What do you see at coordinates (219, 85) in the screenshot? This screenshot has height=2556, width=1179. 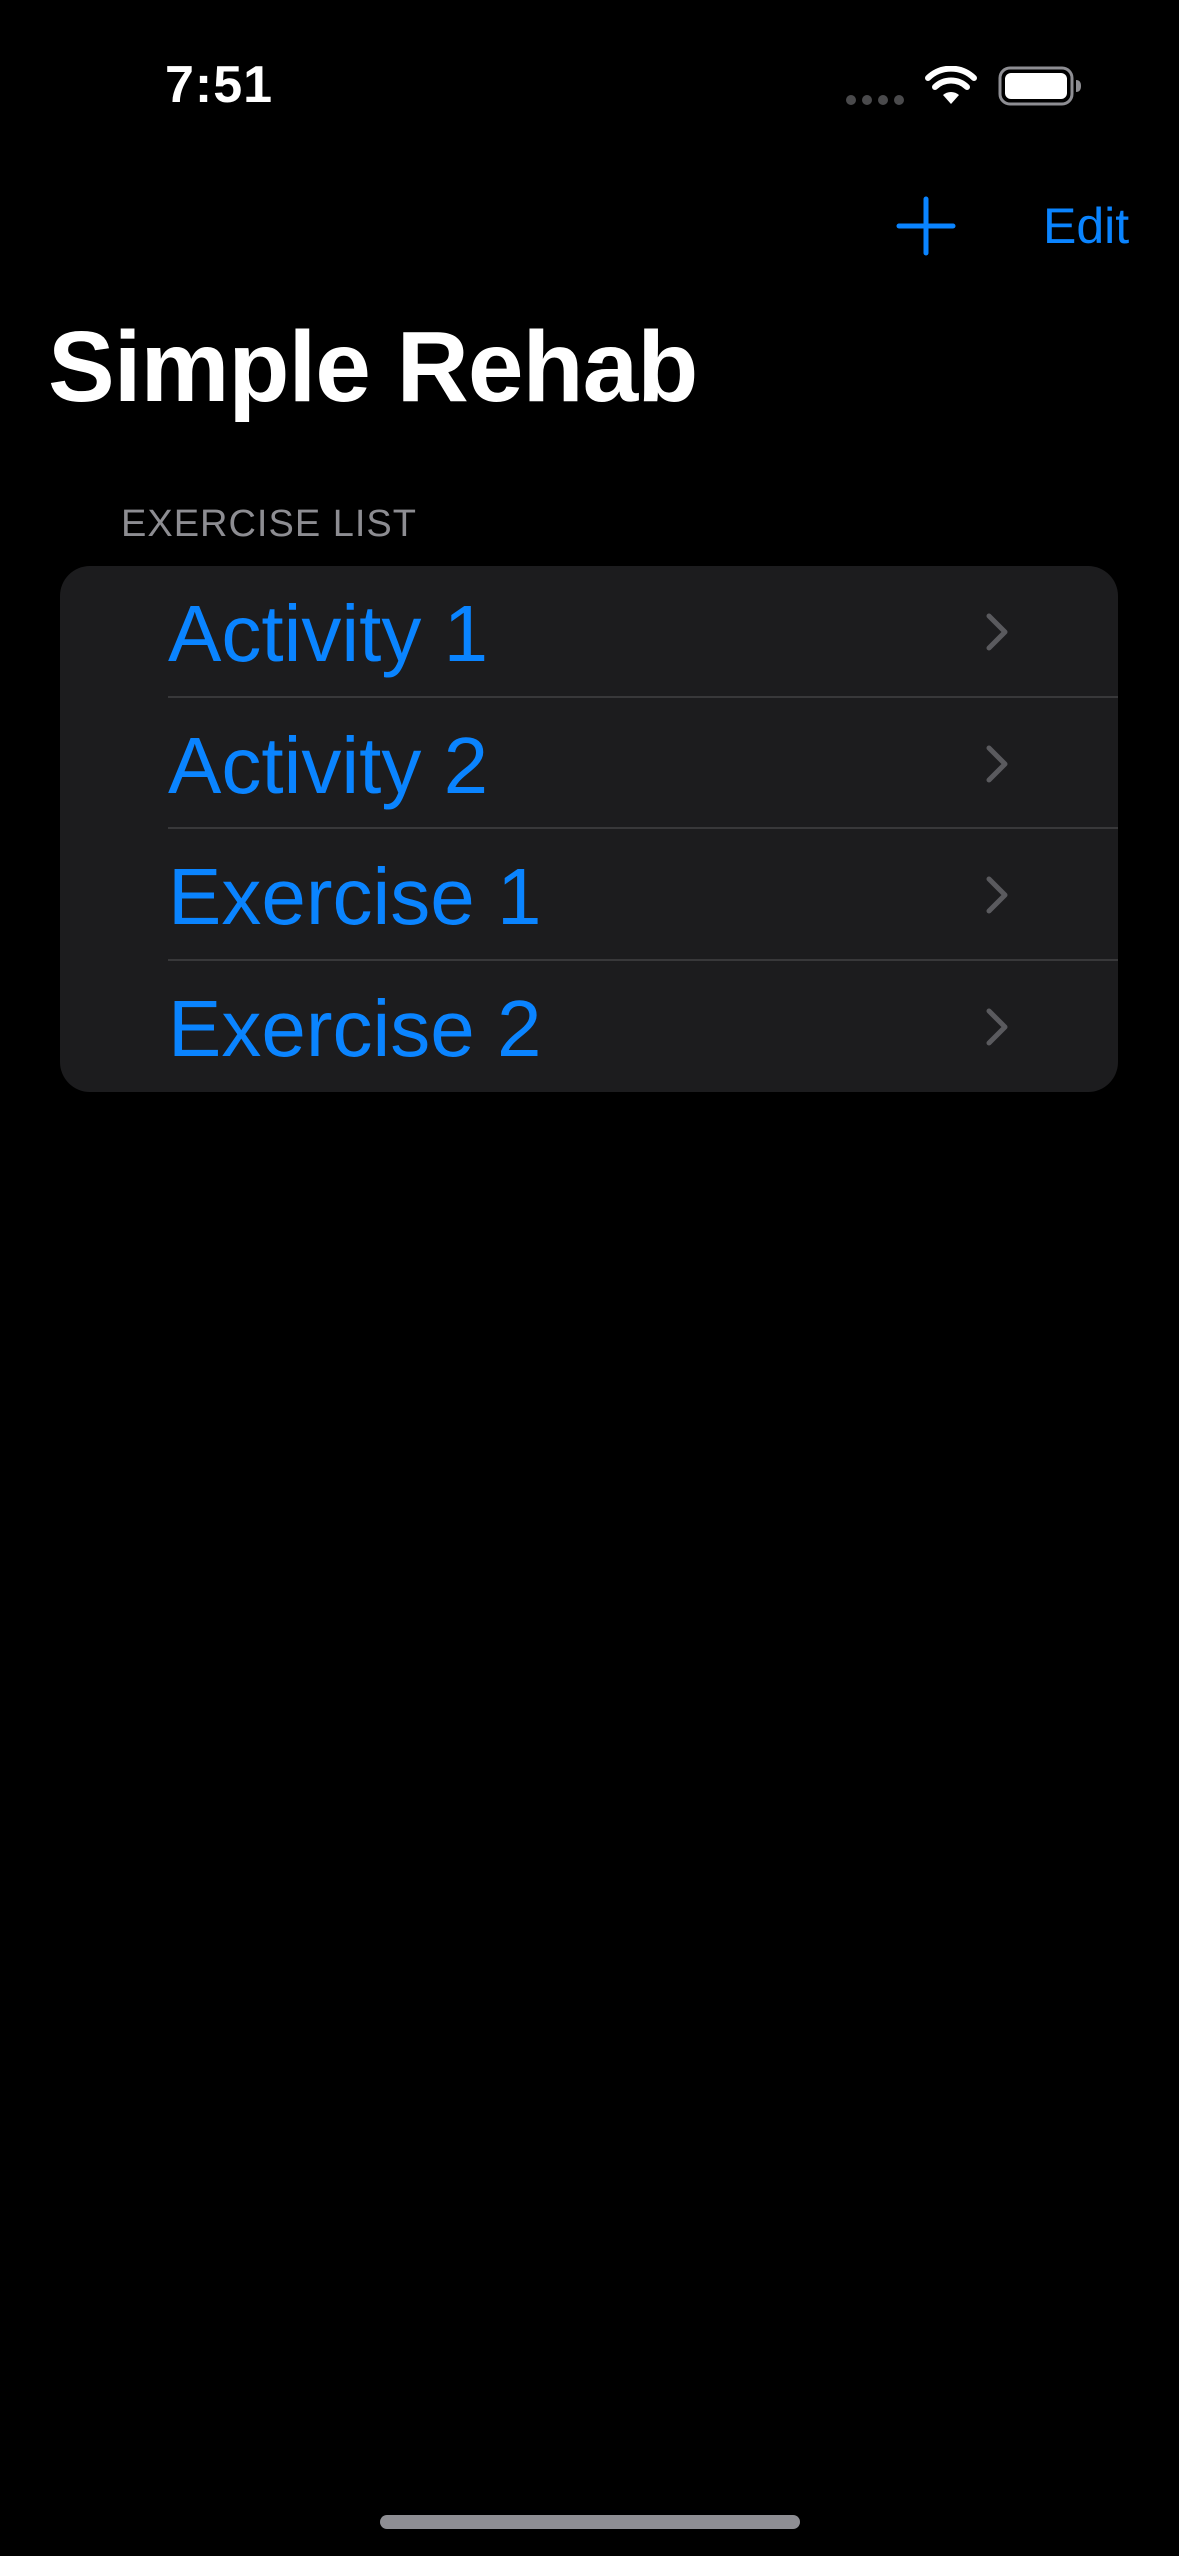 I see `status-time: 7:51` at bounding box center [219, 85].